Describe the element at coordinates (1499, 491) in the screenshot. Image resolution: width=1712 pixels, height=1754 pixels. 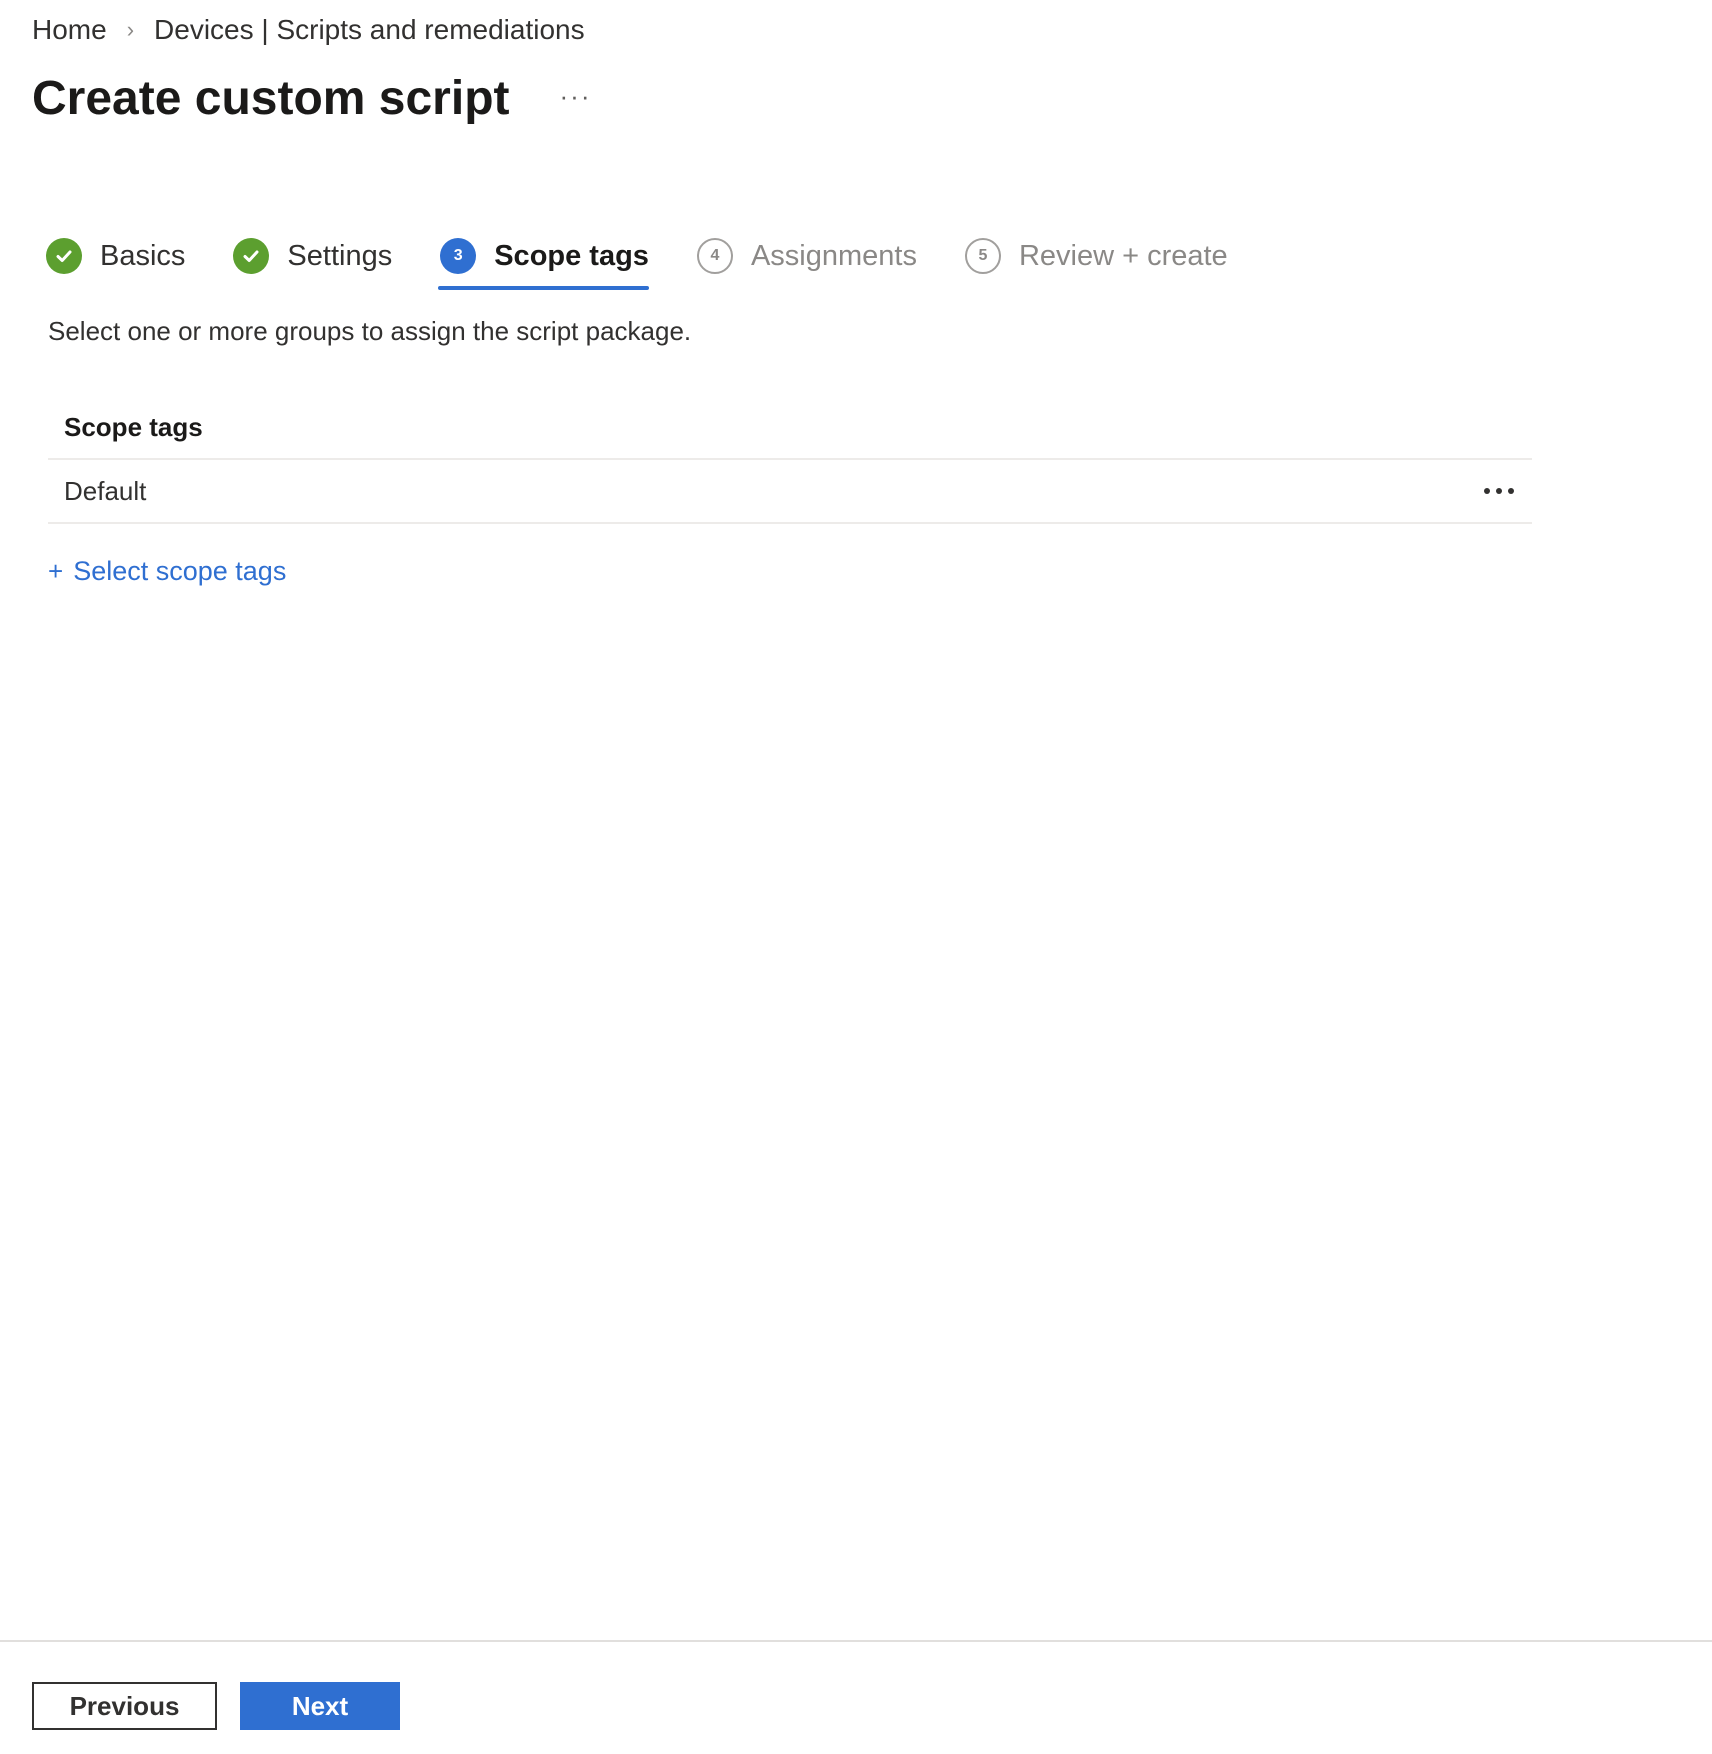
I see `row-more-actions-icon` at that location.